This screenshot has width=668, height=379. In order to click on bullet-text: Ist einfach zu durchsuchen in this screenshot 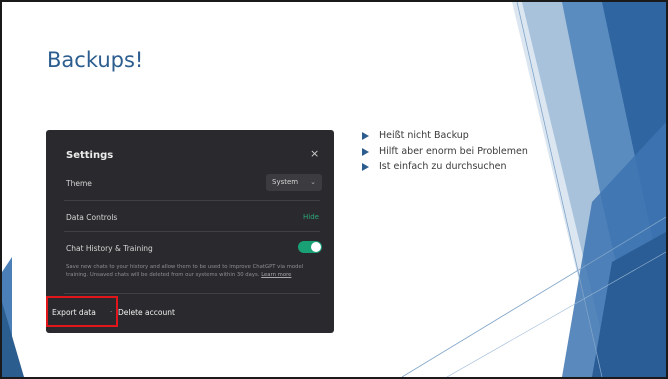, I will do `click(443, 166)`.